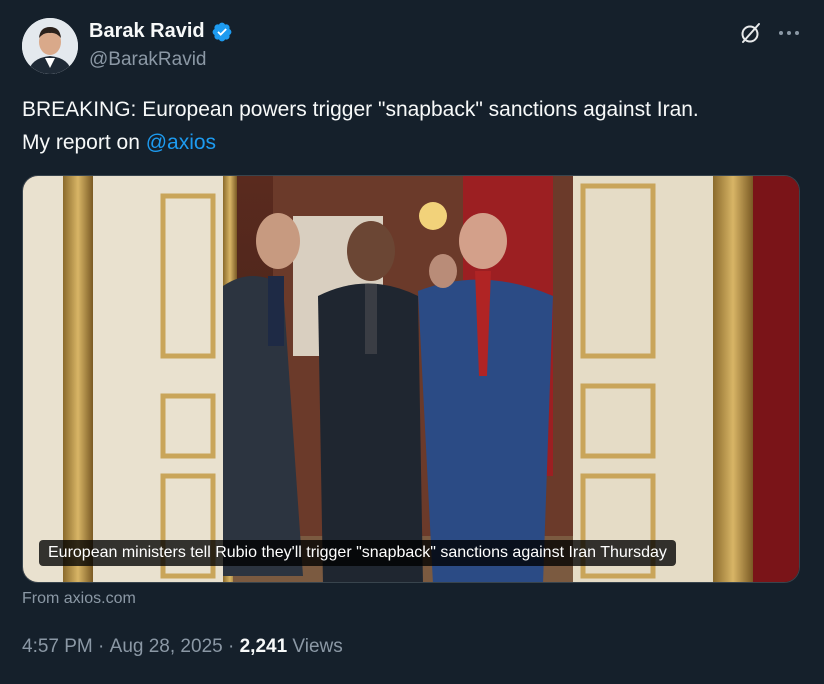 The width and height of the screenshot is (824, 684). What do you see at coordinates (263, 646) in the screenshot?
I see `views-count: 2,241` at bounding box center [263, 646].